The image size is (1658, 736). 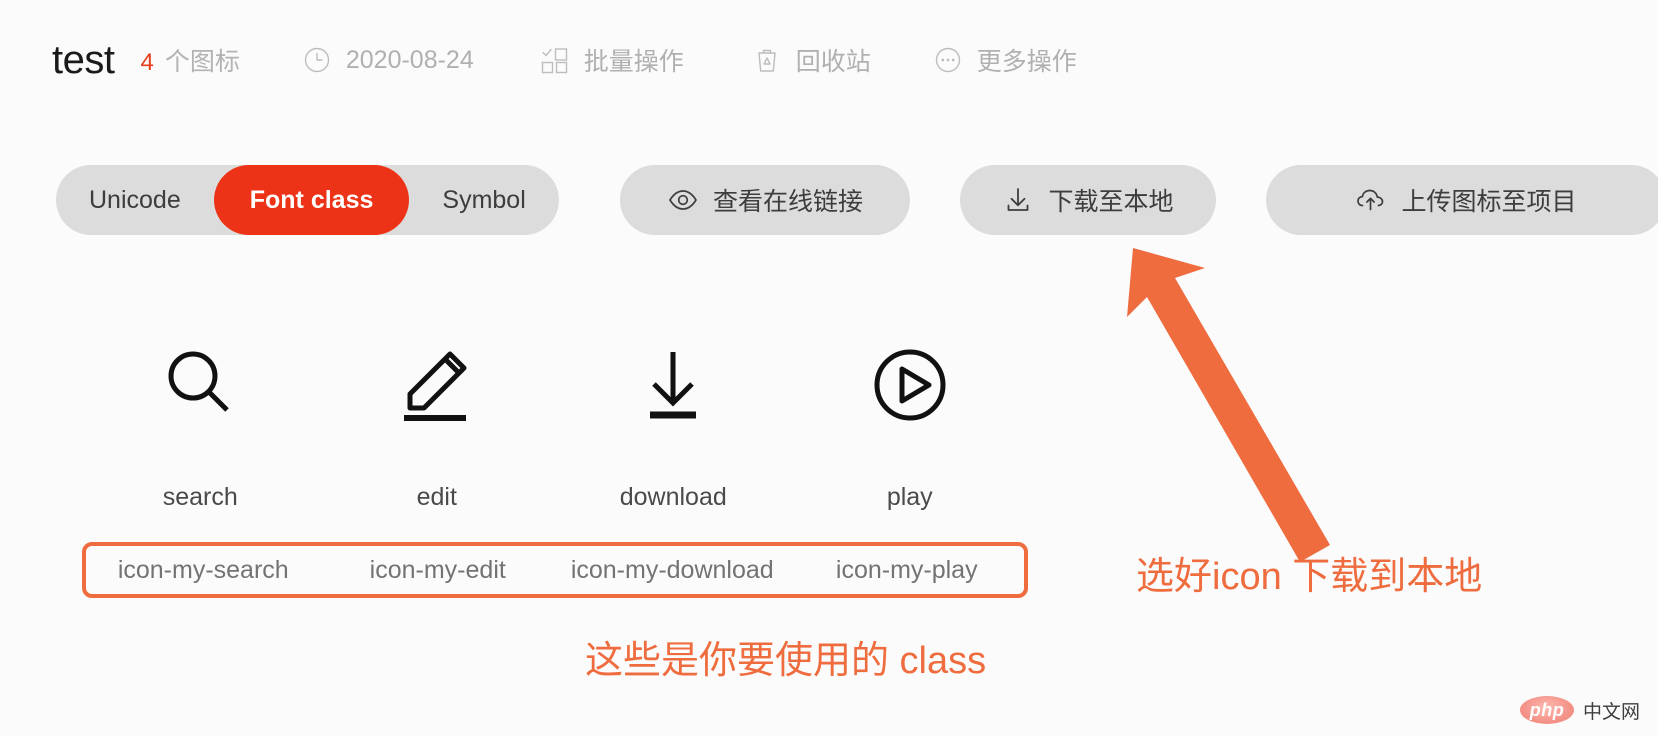 I want to click on cloud-upload-icon, so click(x=1371, y=200).